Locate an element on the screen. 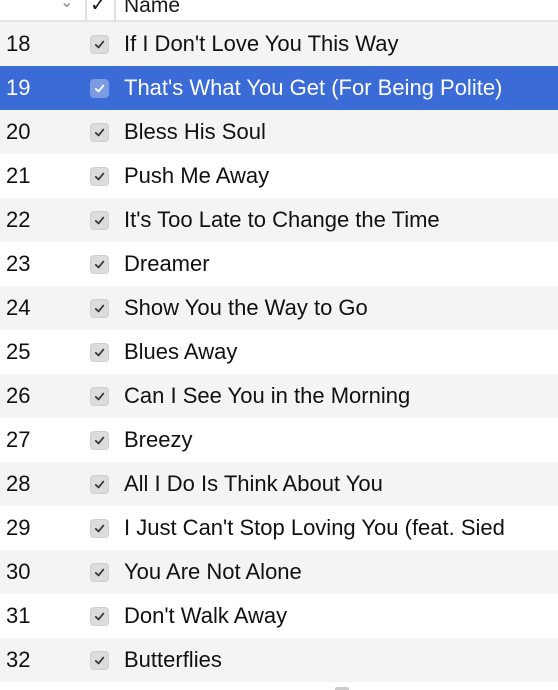 This screenshot has height=690, width=558. track-row: 31 Don't Walk Away is located at coordinates (279, 616).